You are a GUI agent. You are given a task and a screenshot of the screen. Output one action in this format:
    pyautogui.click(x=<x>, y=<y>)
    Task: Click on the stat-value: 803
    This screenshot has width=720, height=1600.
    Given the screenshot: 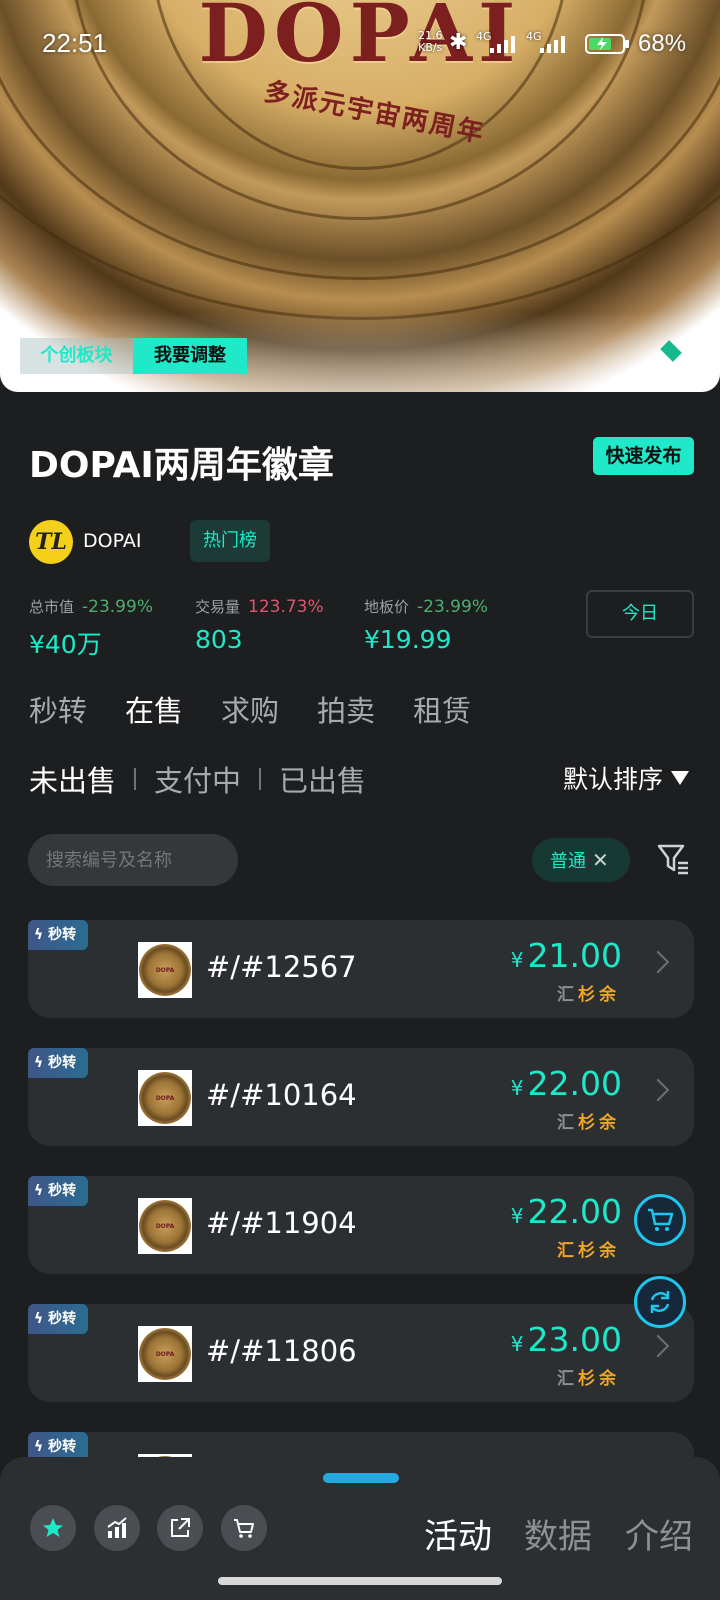 What is the action you would take?
    pyautogui.click(x=219, y=639)
    